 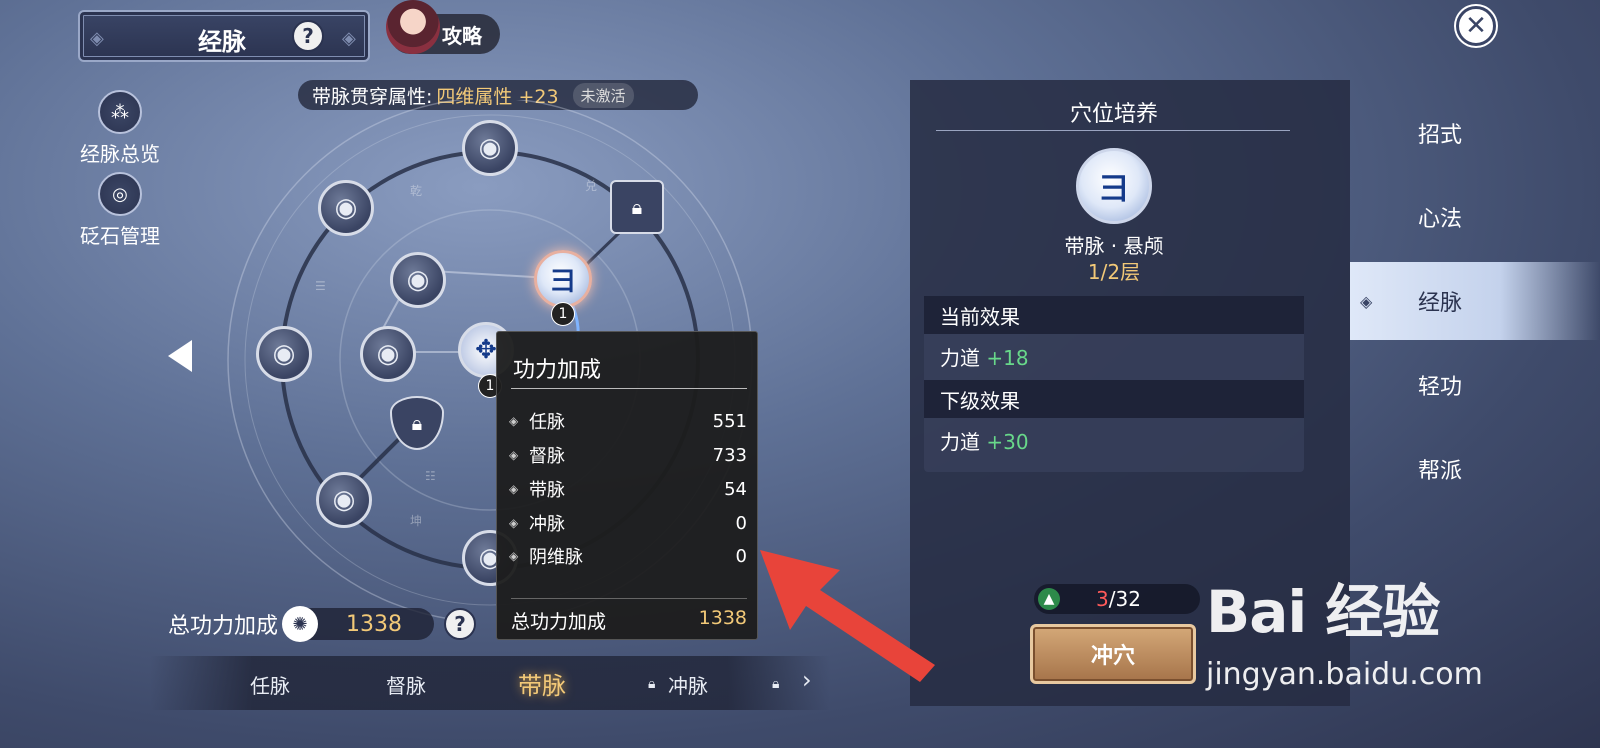 I want to click on selected-acupoint-node: 彐, so click(x=563, y=279).